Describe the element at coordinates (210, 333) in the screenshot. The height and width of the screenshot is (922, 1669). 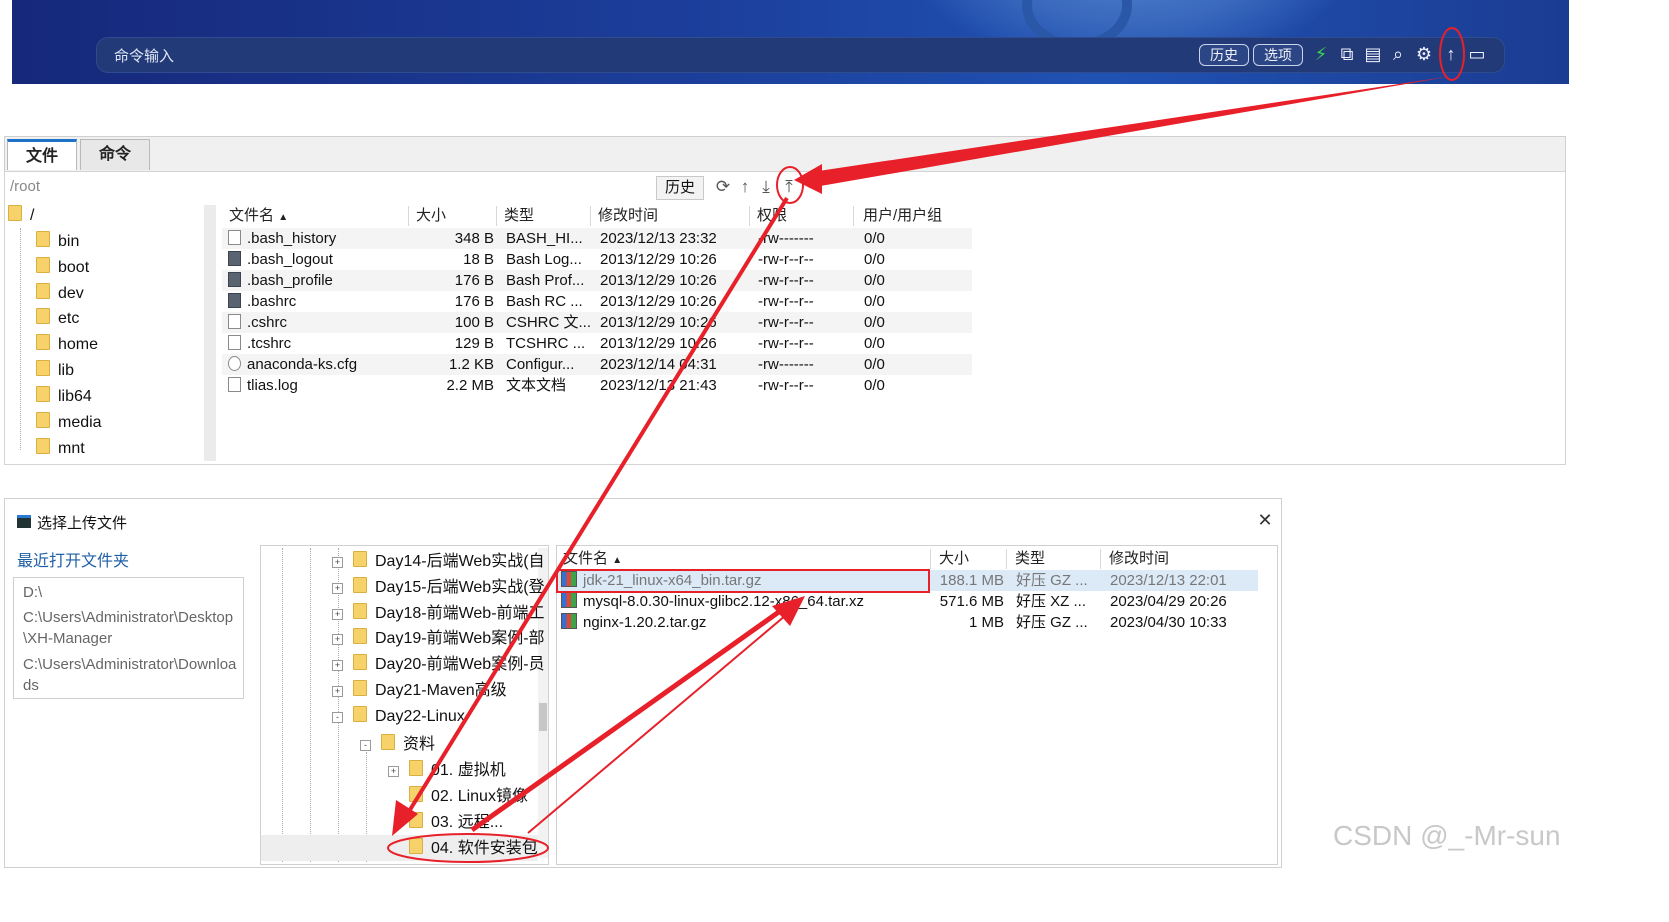
I see `tree-splitter` at that location.